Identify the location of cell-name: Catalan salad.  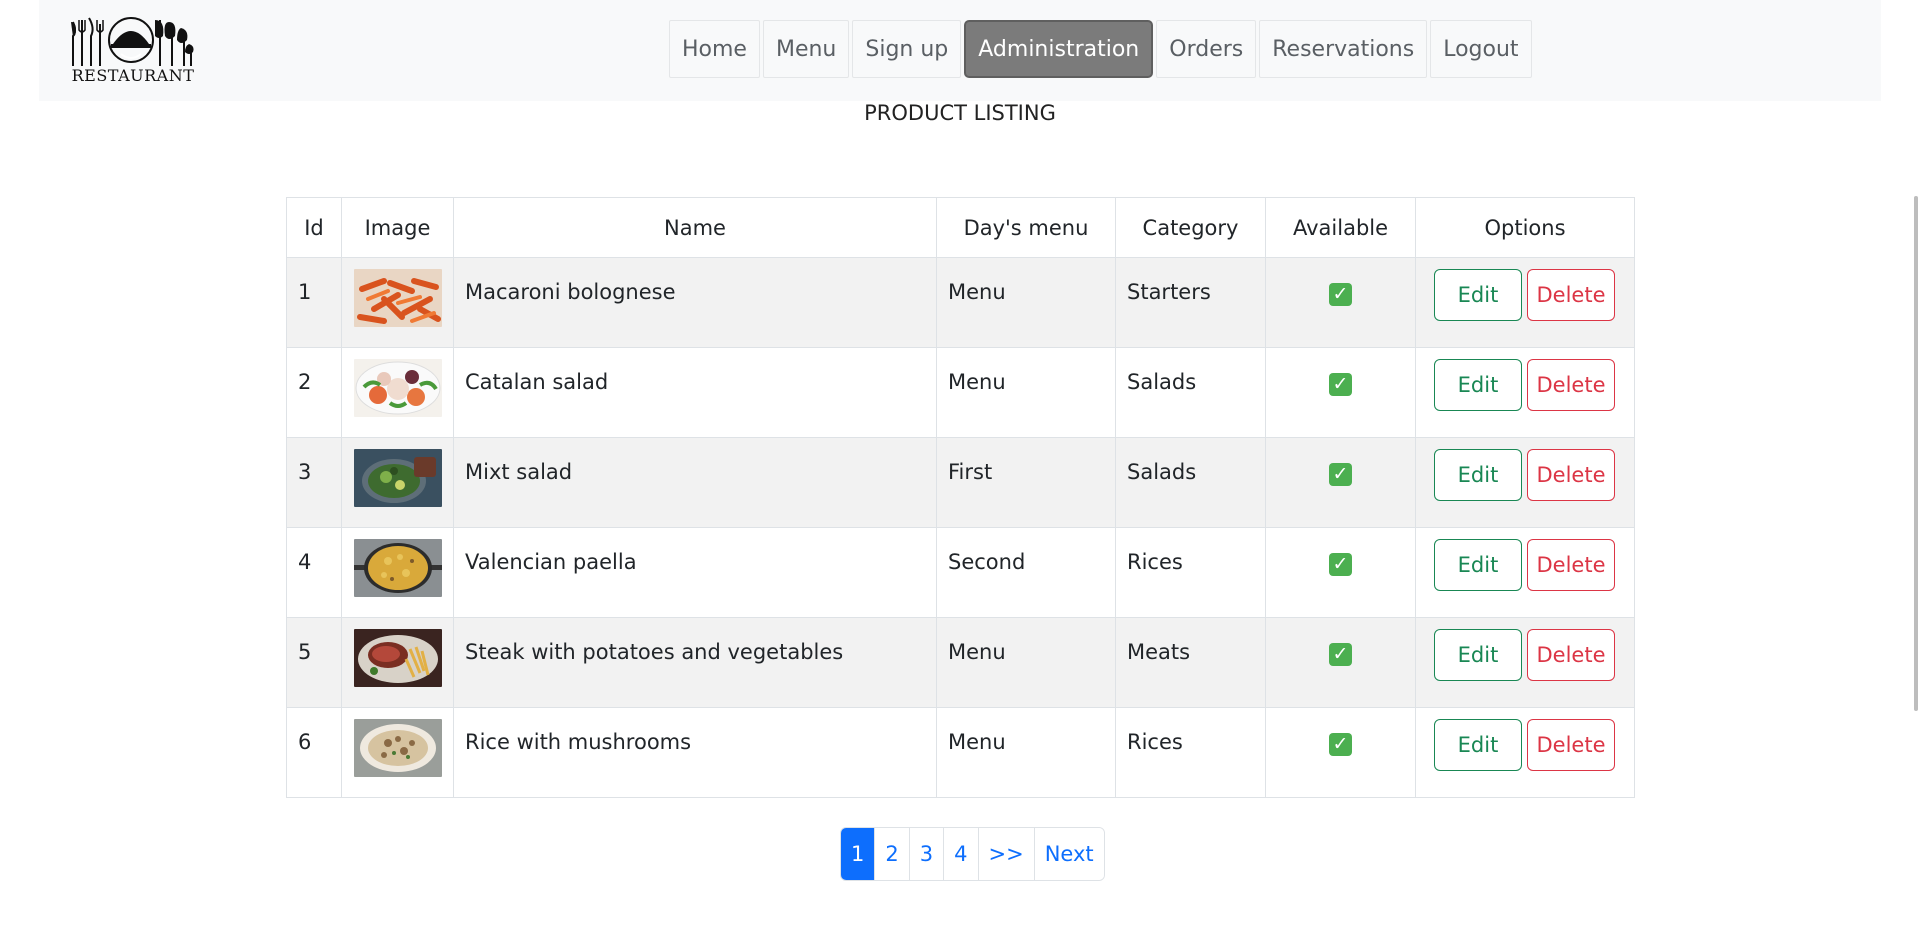
(695, 392).